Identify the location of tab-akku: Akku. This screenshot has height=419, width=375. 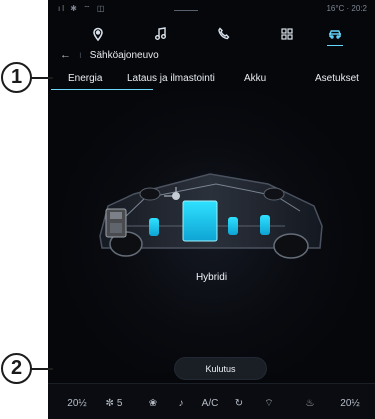
(255, 79).